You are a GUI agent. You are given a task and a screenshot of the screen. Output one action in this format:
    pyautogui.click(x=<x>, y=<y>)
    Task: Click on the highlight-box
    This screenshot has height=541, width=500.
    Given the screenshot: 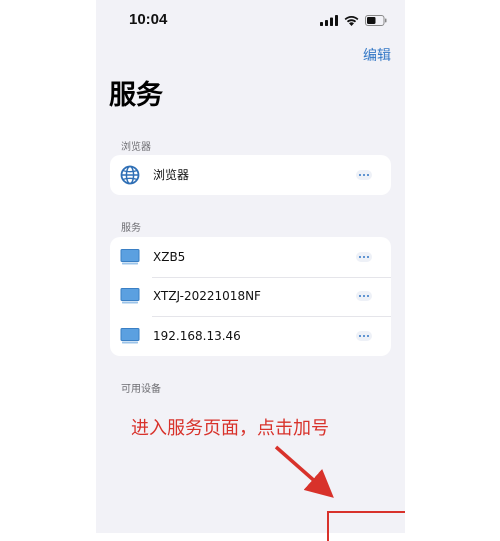 What is the action you would take?
    pyautogui.click(x=366, y=526)
    